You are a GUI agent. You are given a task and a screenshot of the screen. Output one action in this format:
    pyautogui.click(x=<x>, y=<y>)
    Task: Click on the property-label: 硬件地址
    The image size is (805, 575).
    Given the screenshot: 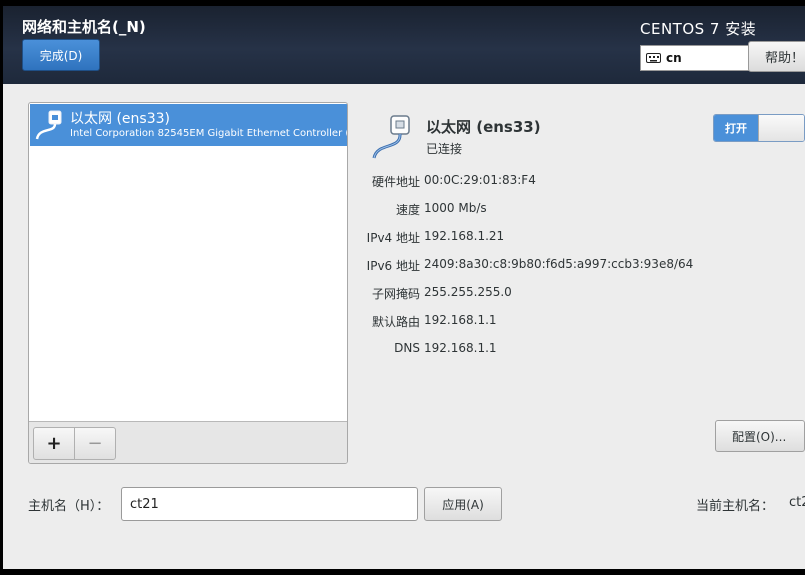 What is the action you would take?
    pyautogui.click(x=395, y=182)
    